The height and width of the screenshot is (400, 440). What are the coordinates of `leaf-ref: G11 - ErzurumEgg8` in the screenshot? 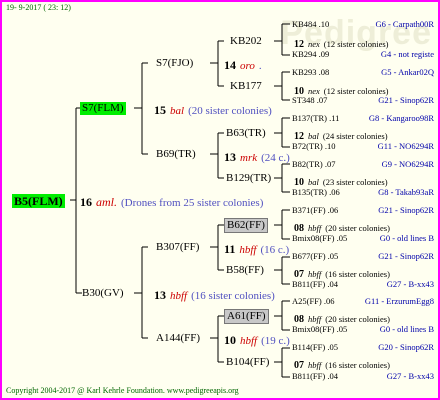 It's located at (399, 301).